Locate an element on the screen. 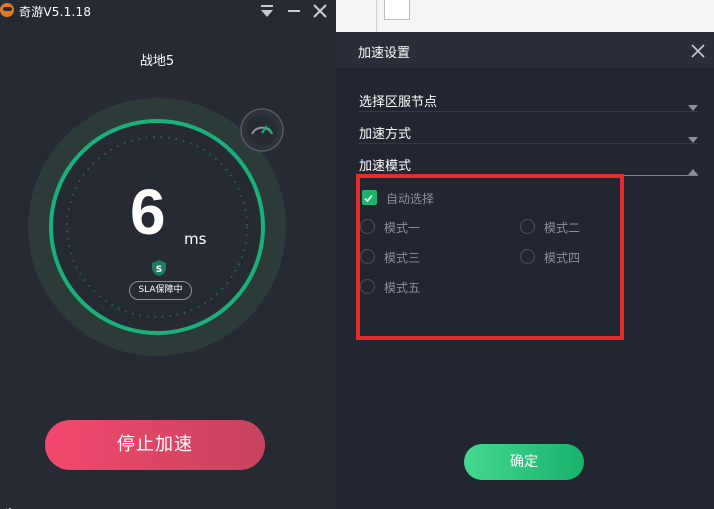 This screenshot has height=509, width=714. server-node-dropdown: 选择区服节点 is located at coordinates (528, 101).